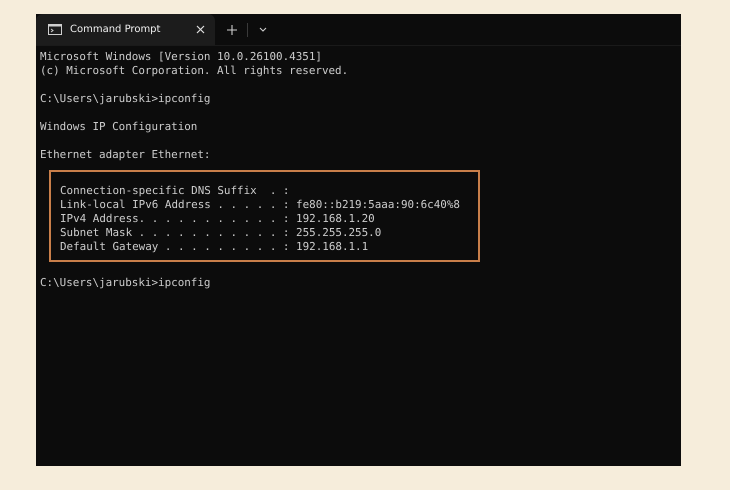 The width and height of the screenshot is (730, 490). Describe the element at coordinates (263, 29) in the screenshot. I see `chevron-icon` at that location.